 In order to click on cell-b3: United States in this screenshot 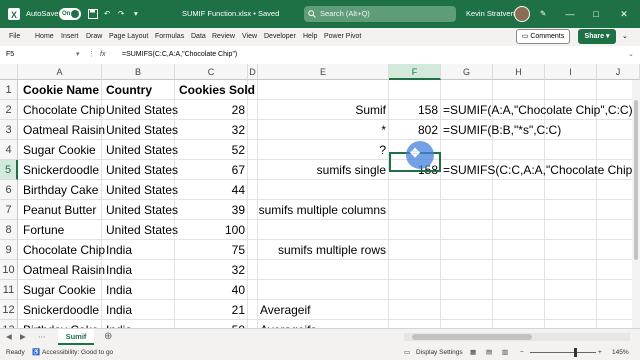, I will do `click(142, 130)`.